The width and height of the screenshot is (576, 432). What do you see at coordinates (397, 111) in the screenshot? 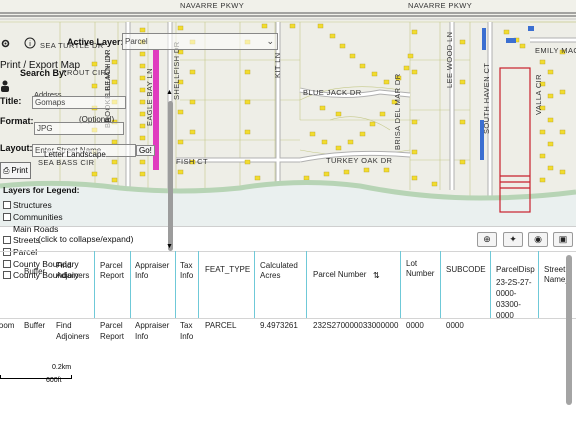
I see `street-label: BRISA DEL MAR DR` at bounding box center [397, 111].